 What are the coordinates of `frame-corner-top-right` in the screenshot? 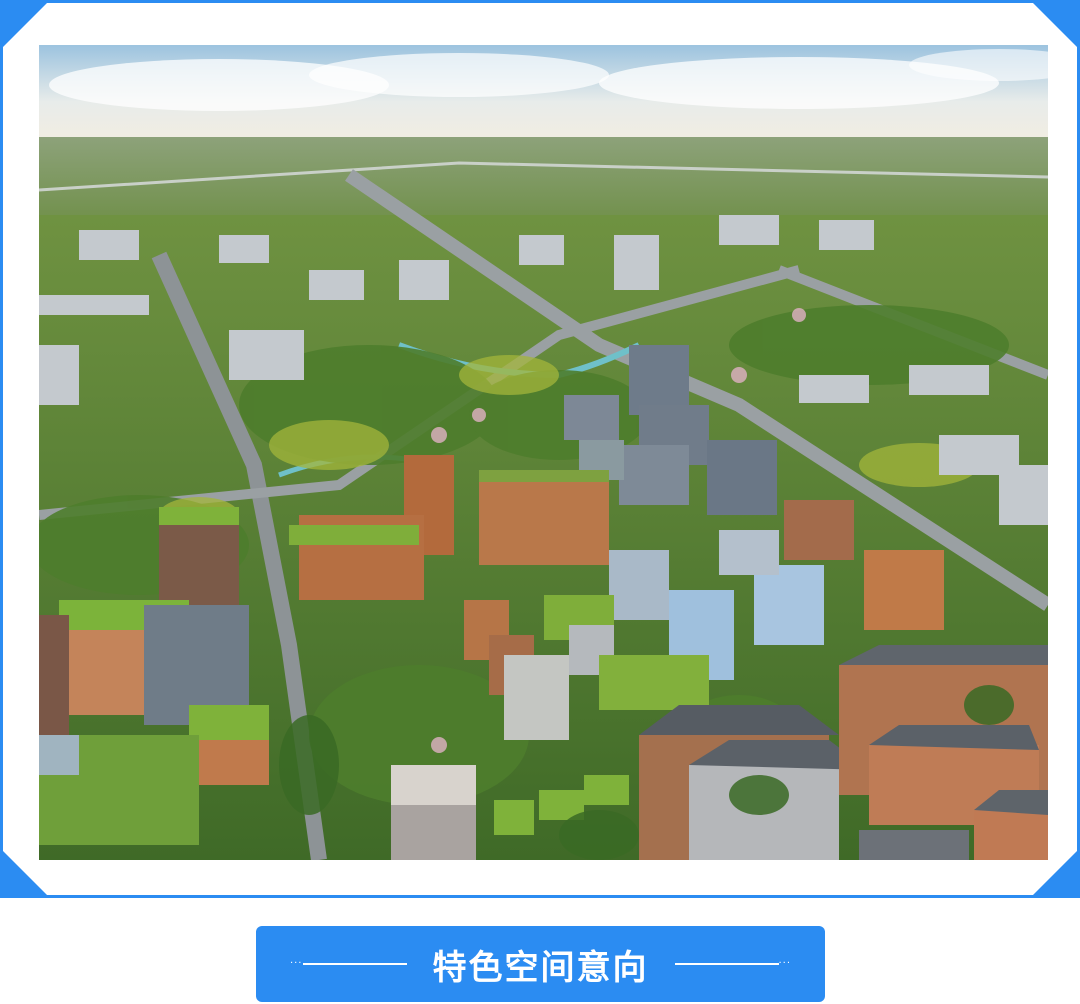 It's located at (1055, 25).